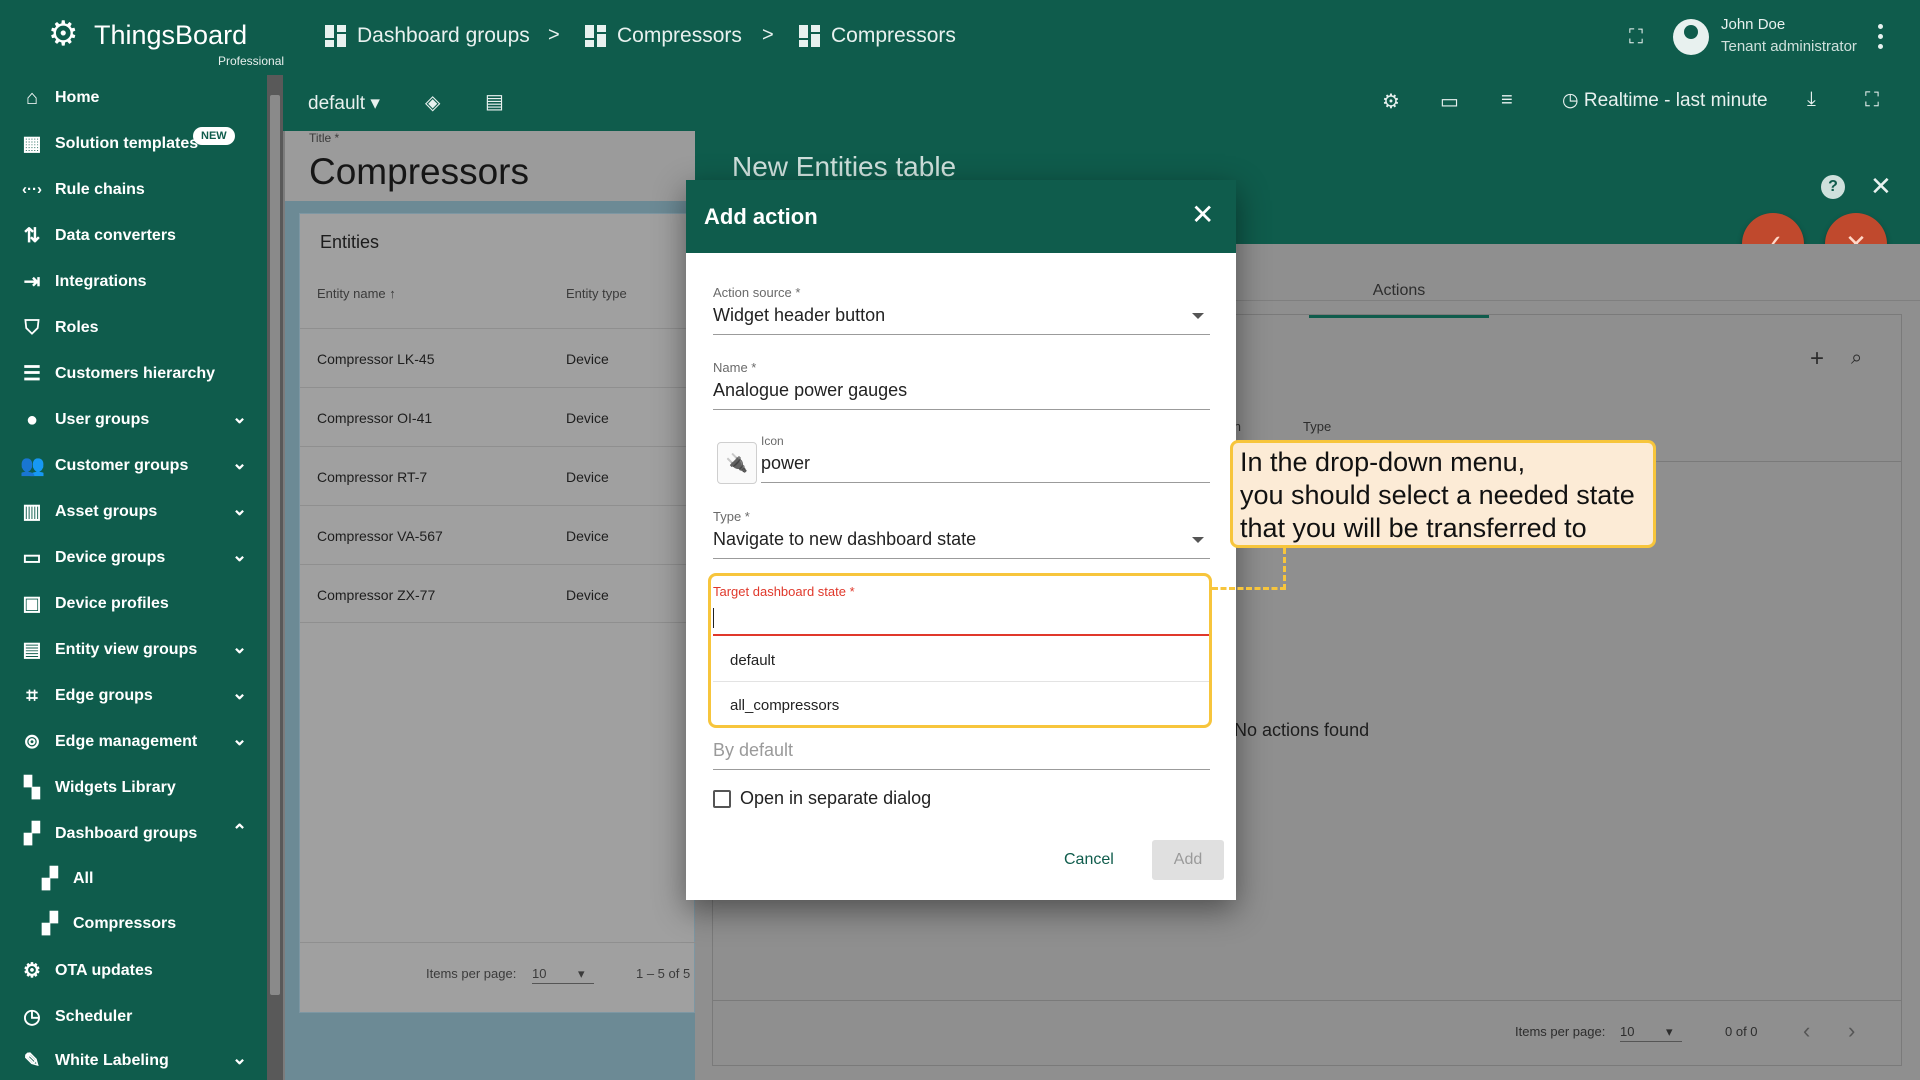 This screenshot has width=1920, height=1080. I want to click on sidebar-item-customers-hierarchy: ☰ Customers hierarchy, so click(133, 374).